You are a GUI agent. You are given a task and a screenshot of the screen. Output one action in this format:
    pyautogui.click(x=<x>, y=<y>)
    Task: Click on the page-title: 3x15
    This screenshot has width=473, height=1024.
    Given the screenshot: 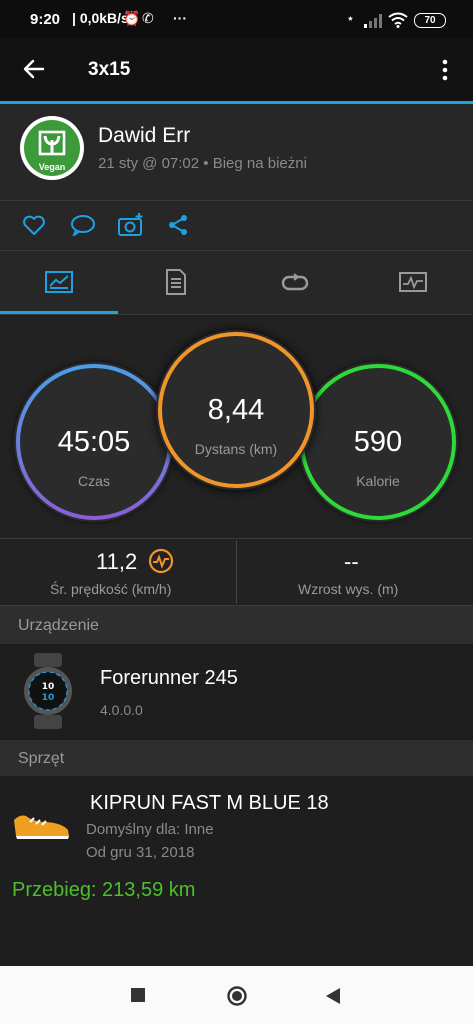 What is the action you would take?
    pyautogui.click(x=109, y=69)
    